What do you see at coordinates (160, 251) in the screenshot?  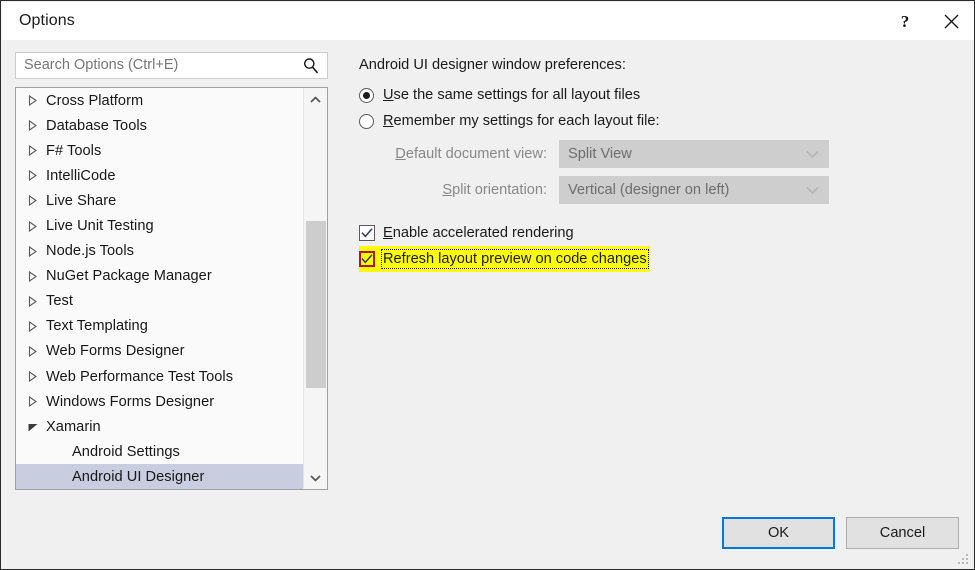 I see `tree-item-node-js-tools: Node.js Tools` at bounding box center [160, 251].